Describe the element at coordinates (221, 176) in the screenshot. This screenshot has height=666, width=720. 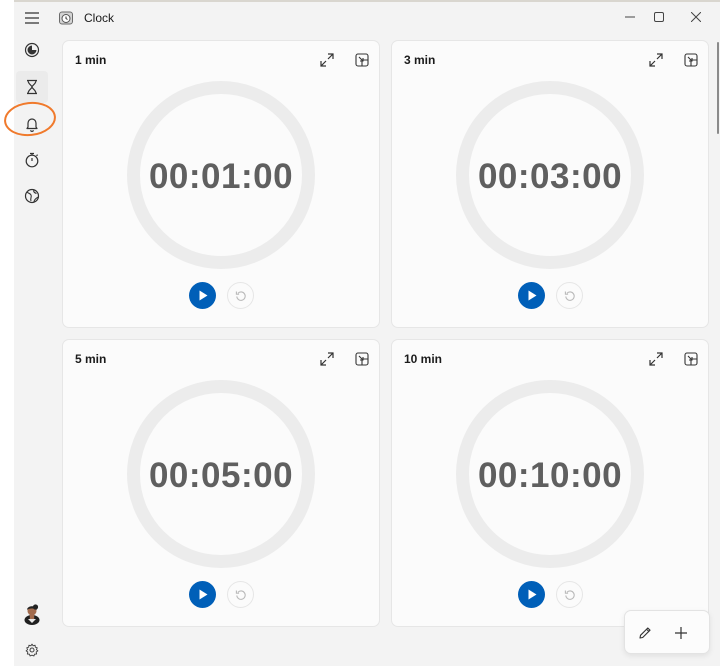
I see `timer-time: 00:01:00` at that location.